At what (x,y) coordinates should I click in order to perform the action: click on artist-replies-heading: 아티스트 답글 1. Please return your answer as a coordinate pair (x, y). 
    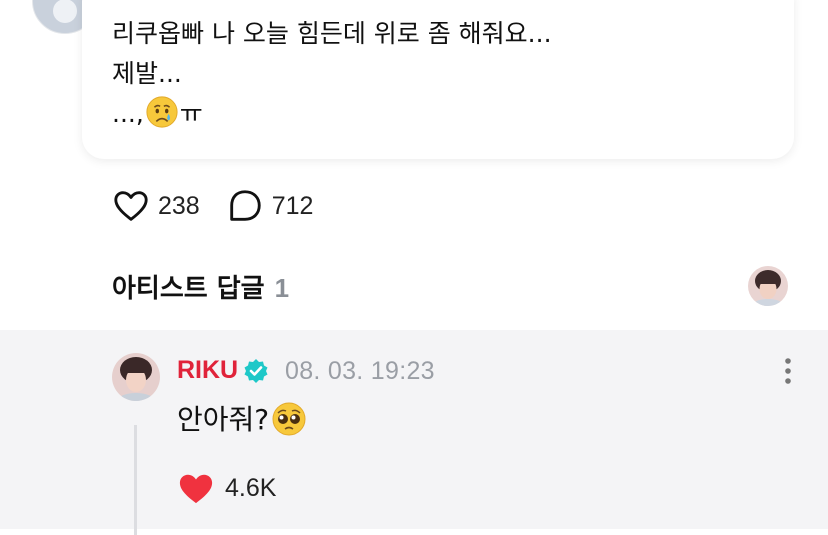
    Looking at the image, I should click on (200, 286).